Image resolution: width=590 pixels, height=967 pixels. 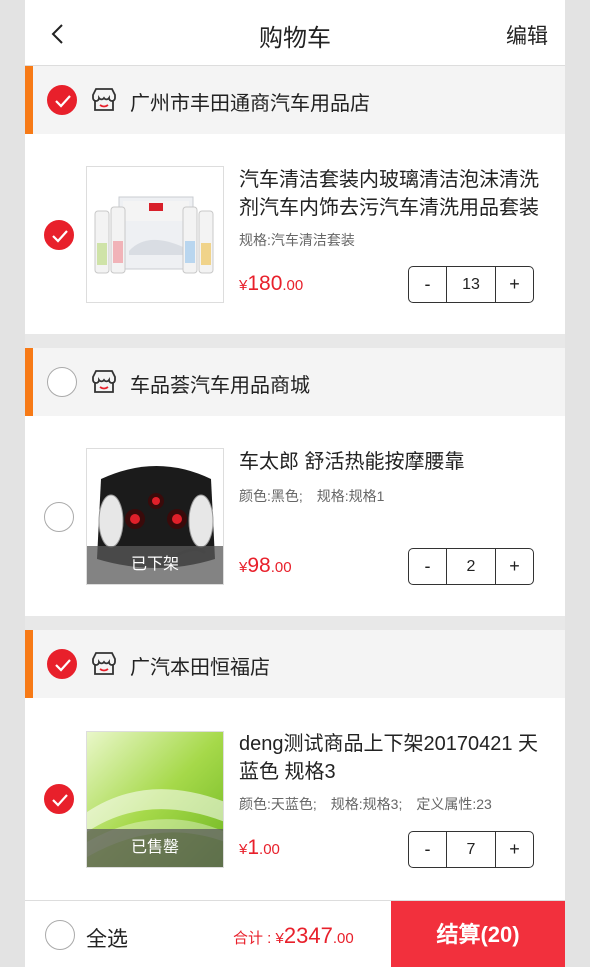 I want to click on spec-text: 规格:汽车清洁套装, so click(x=297, y=240).